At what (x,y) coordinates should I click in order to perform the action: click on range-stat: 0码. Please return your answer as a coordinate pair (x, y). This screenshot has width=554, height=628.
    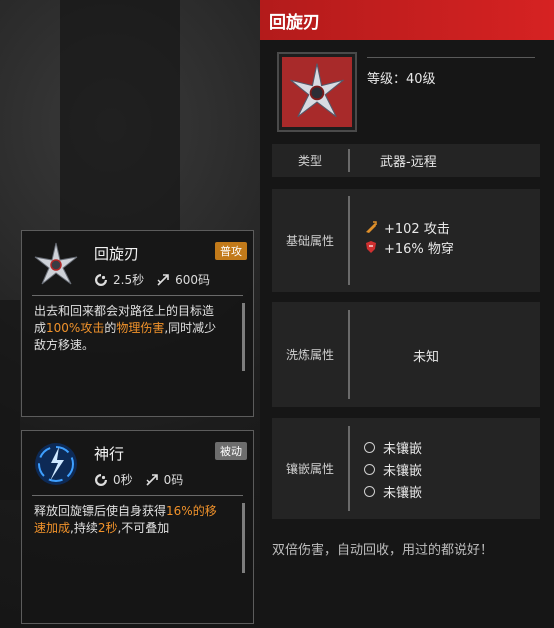
    Looking at the image, I should click on (164, 479).